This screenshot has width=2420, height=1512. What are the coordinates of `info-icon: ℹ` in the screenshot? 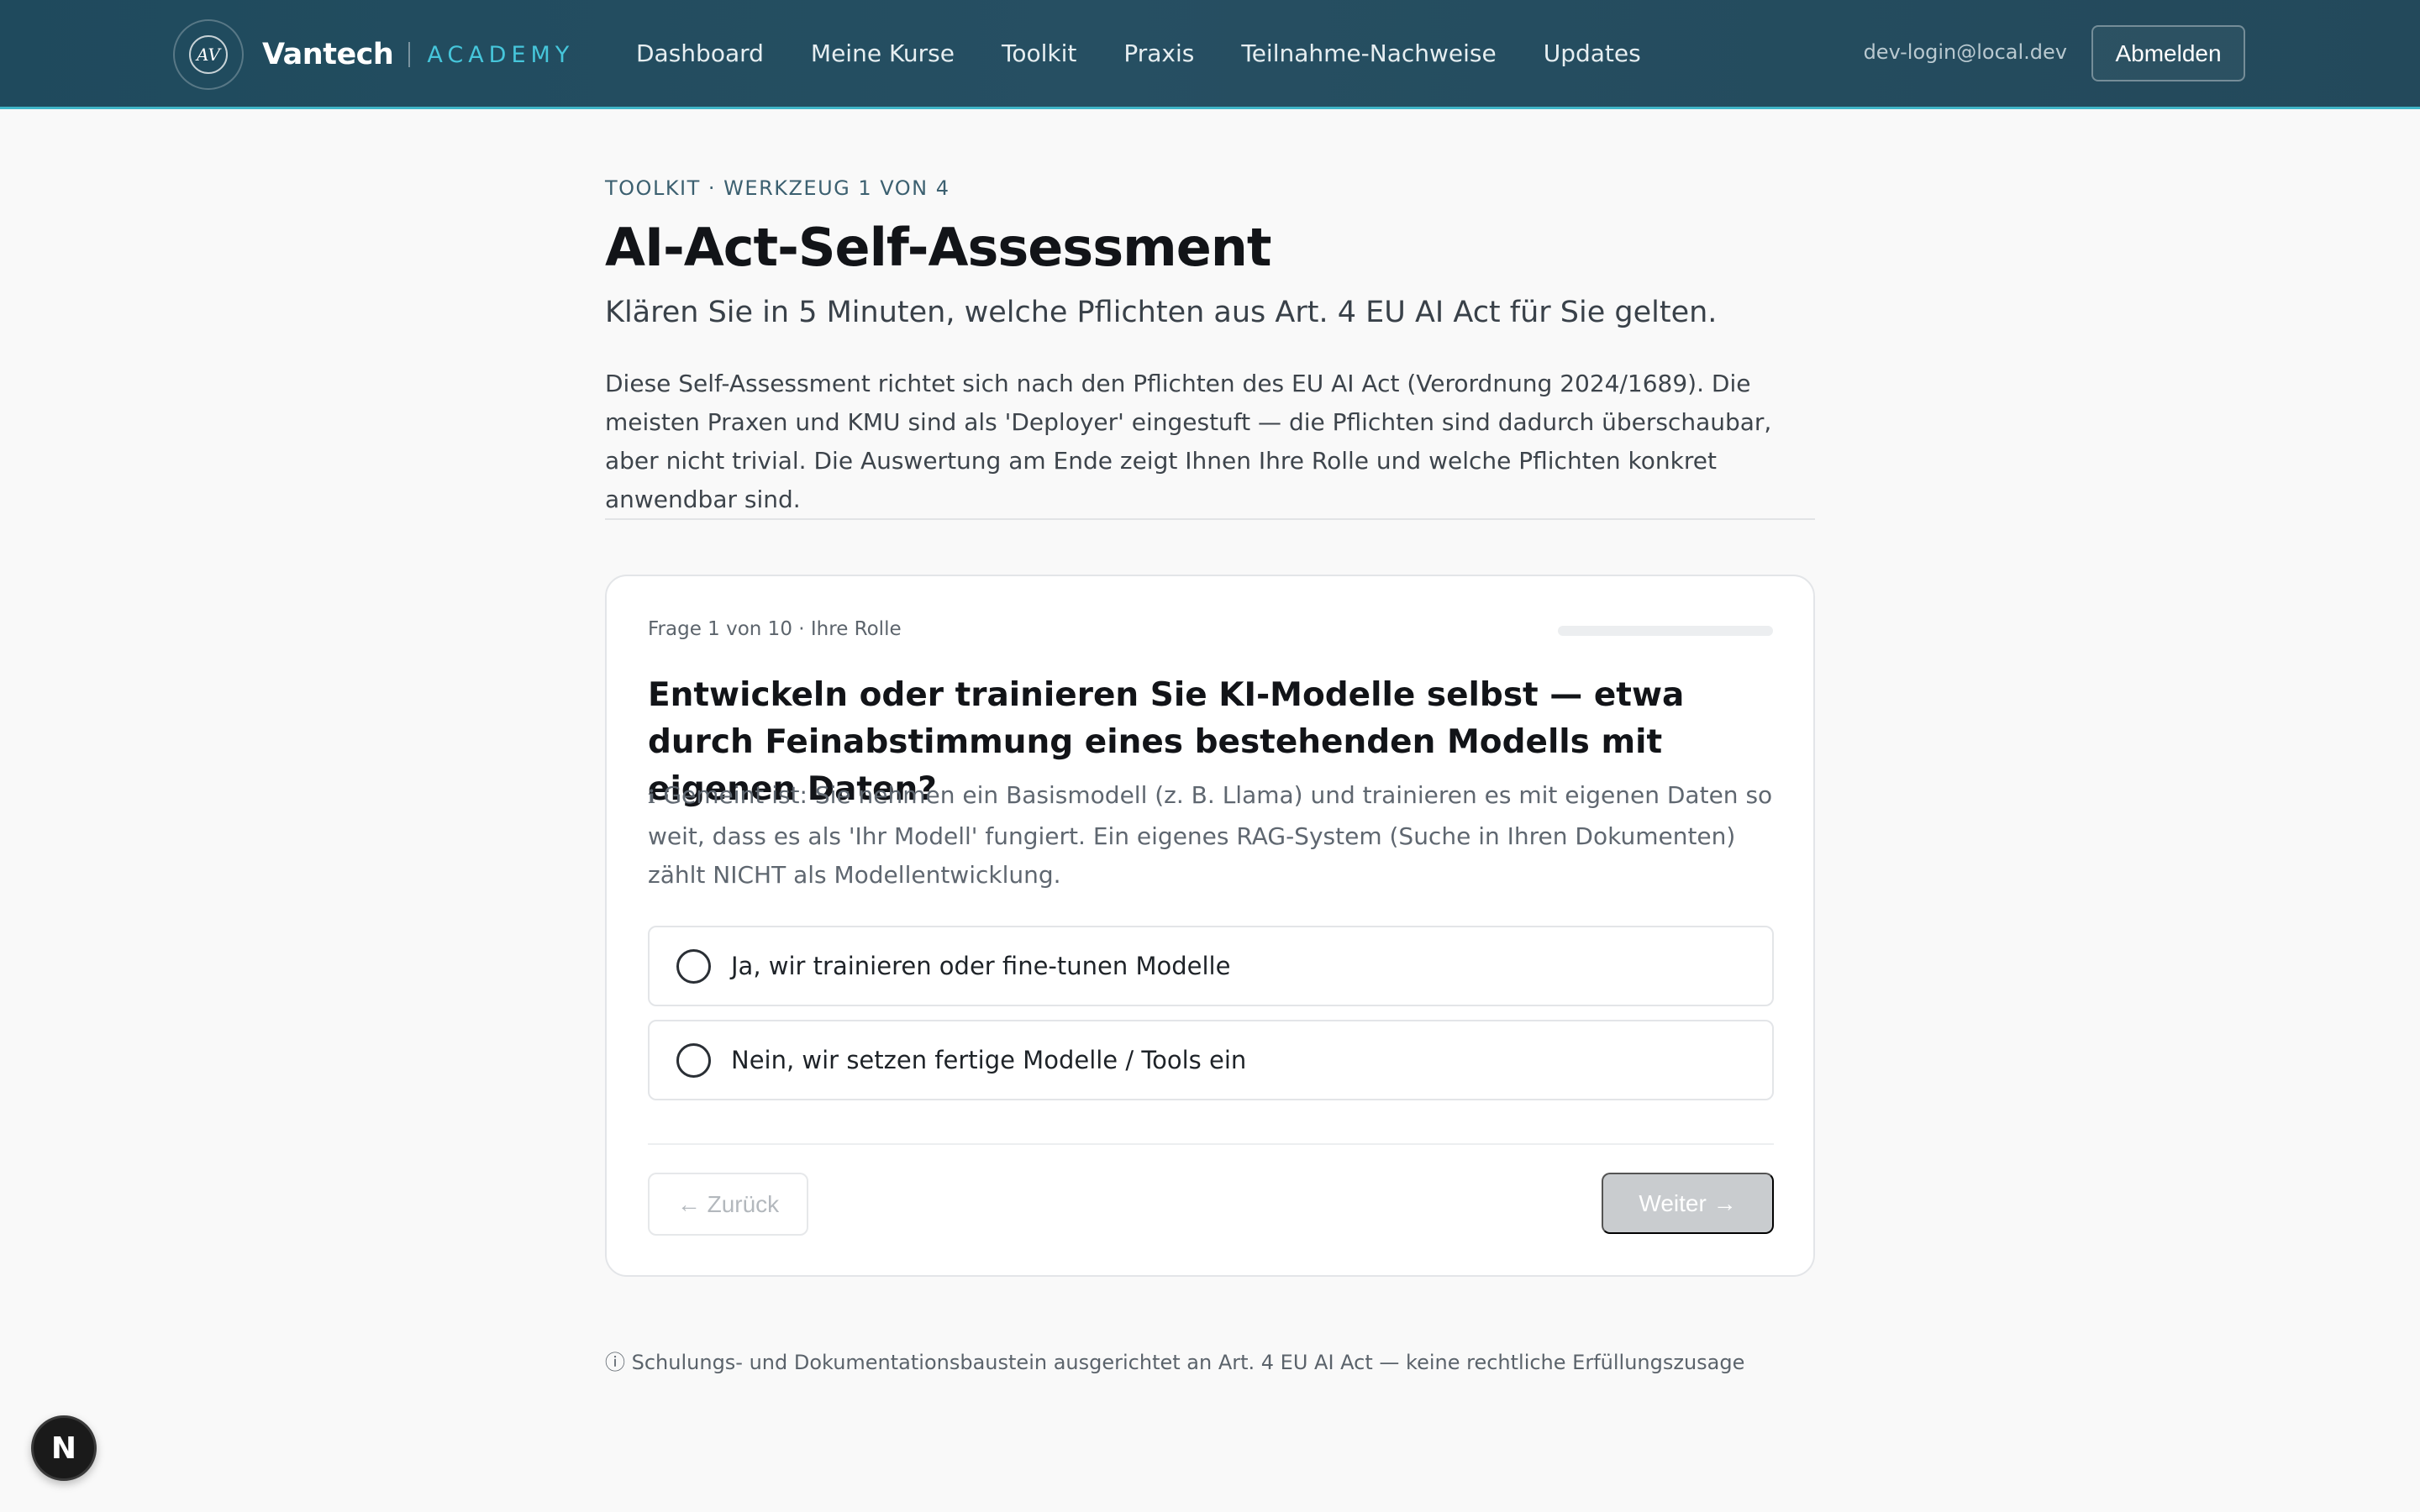 It's located at (651, 797).